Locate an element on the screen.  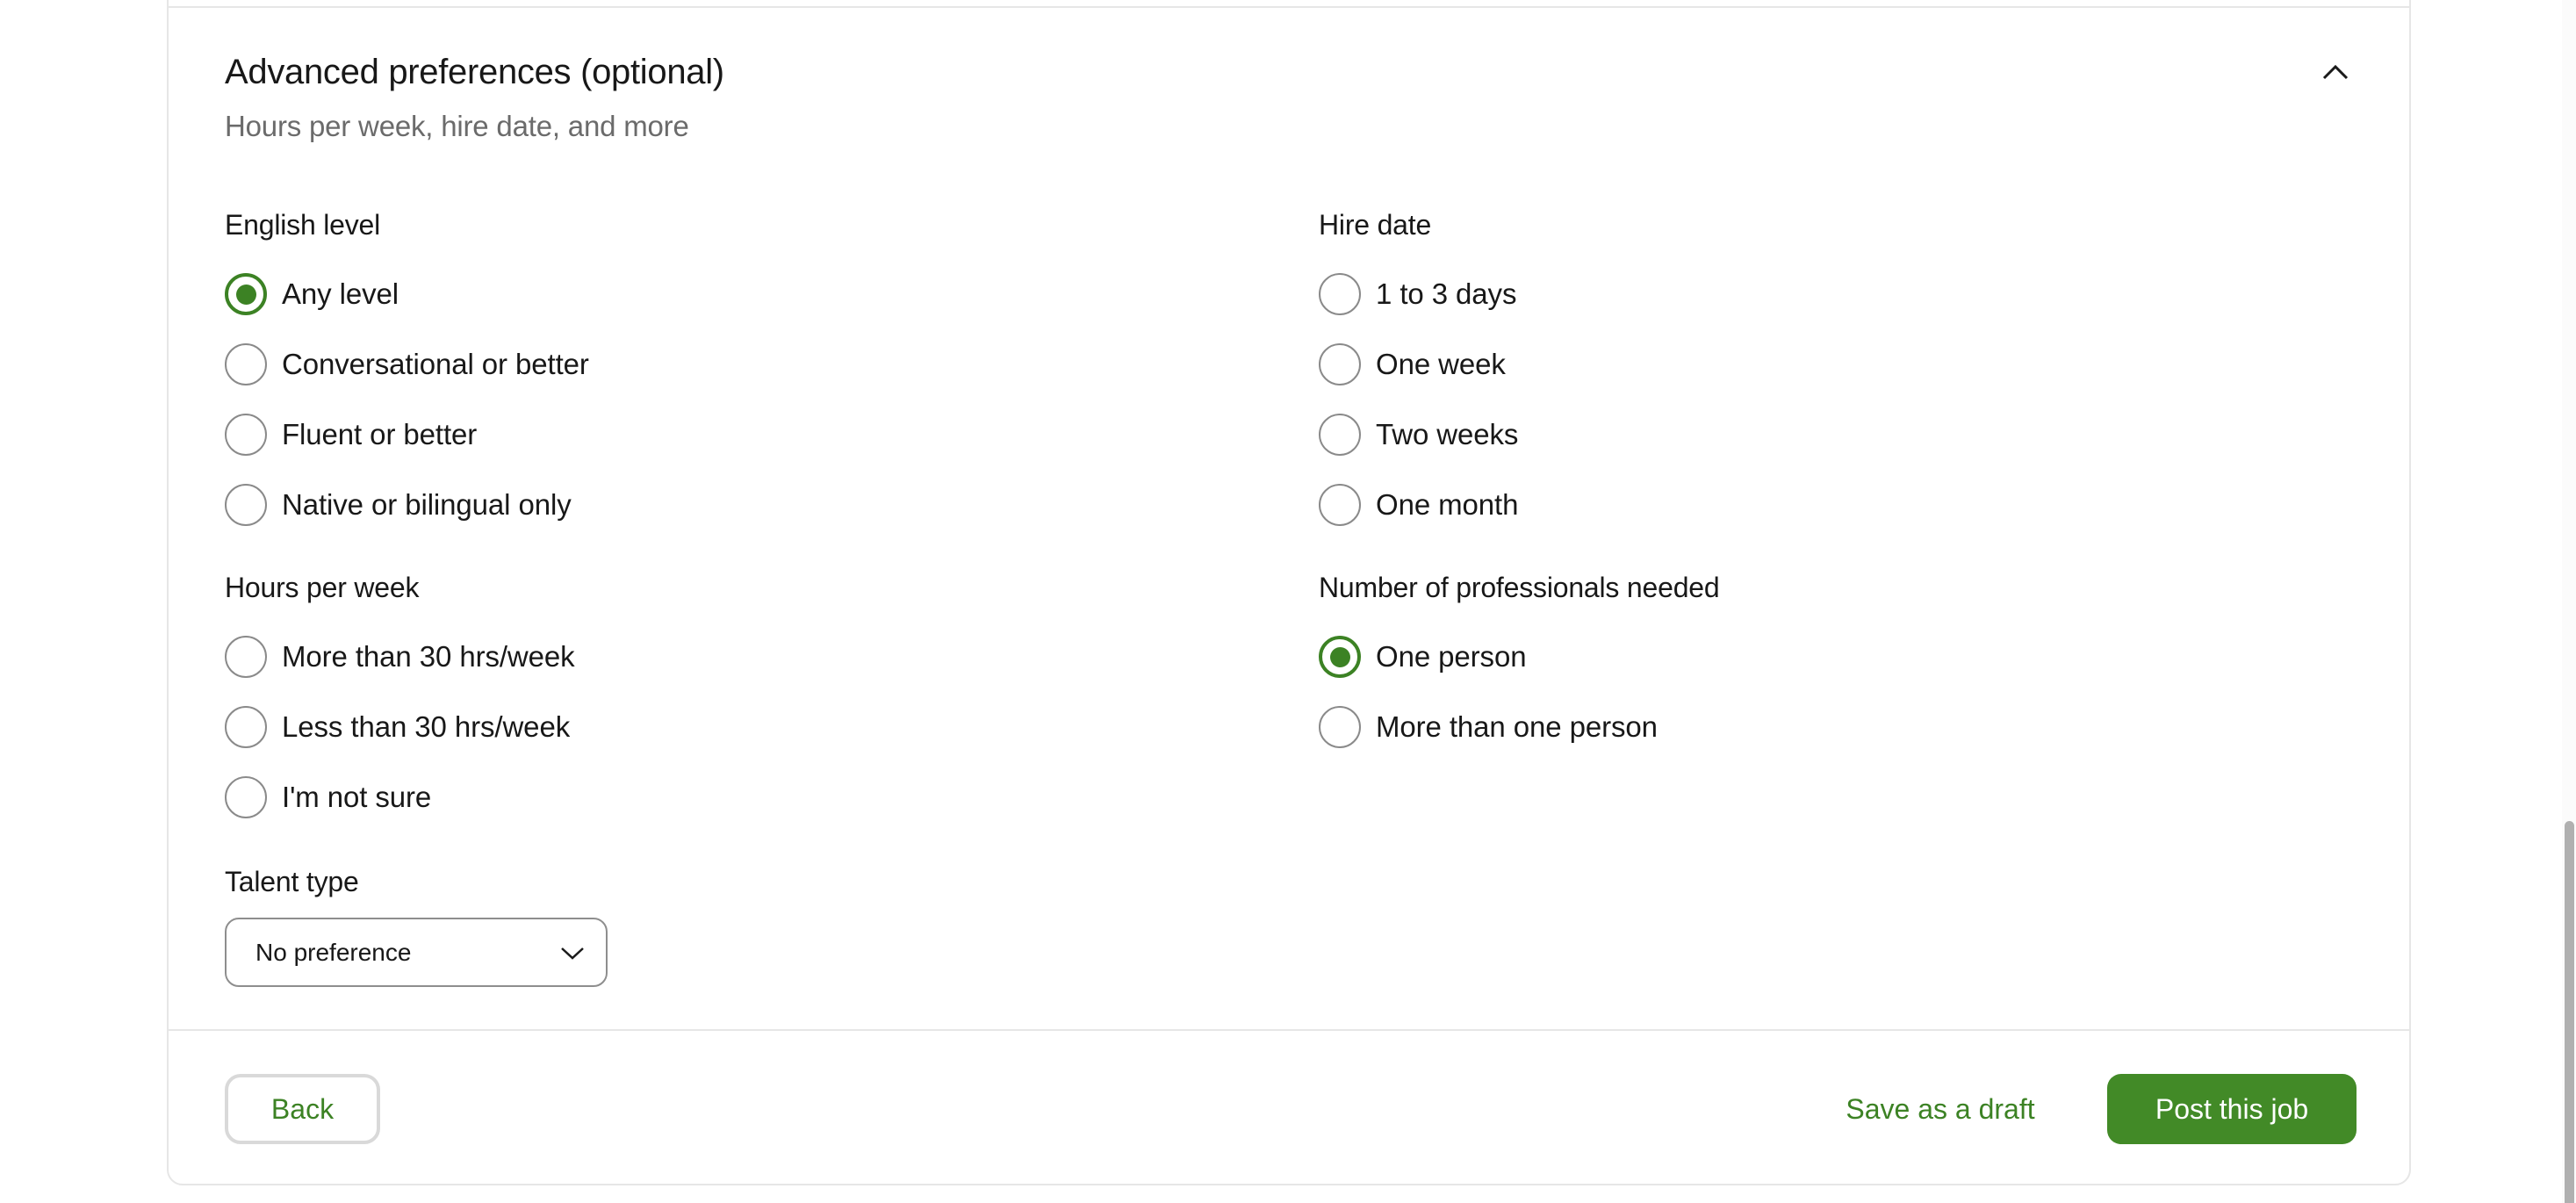
radio-label: Any level is located at coordinates (340, 294).